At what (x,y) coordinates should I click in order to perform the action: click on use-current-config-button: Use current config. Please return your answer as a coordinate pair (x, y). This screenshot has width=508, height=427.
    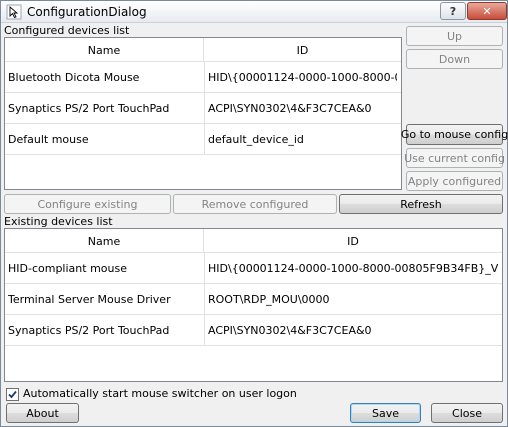
    Looking at the image, I should click on (454, 158).